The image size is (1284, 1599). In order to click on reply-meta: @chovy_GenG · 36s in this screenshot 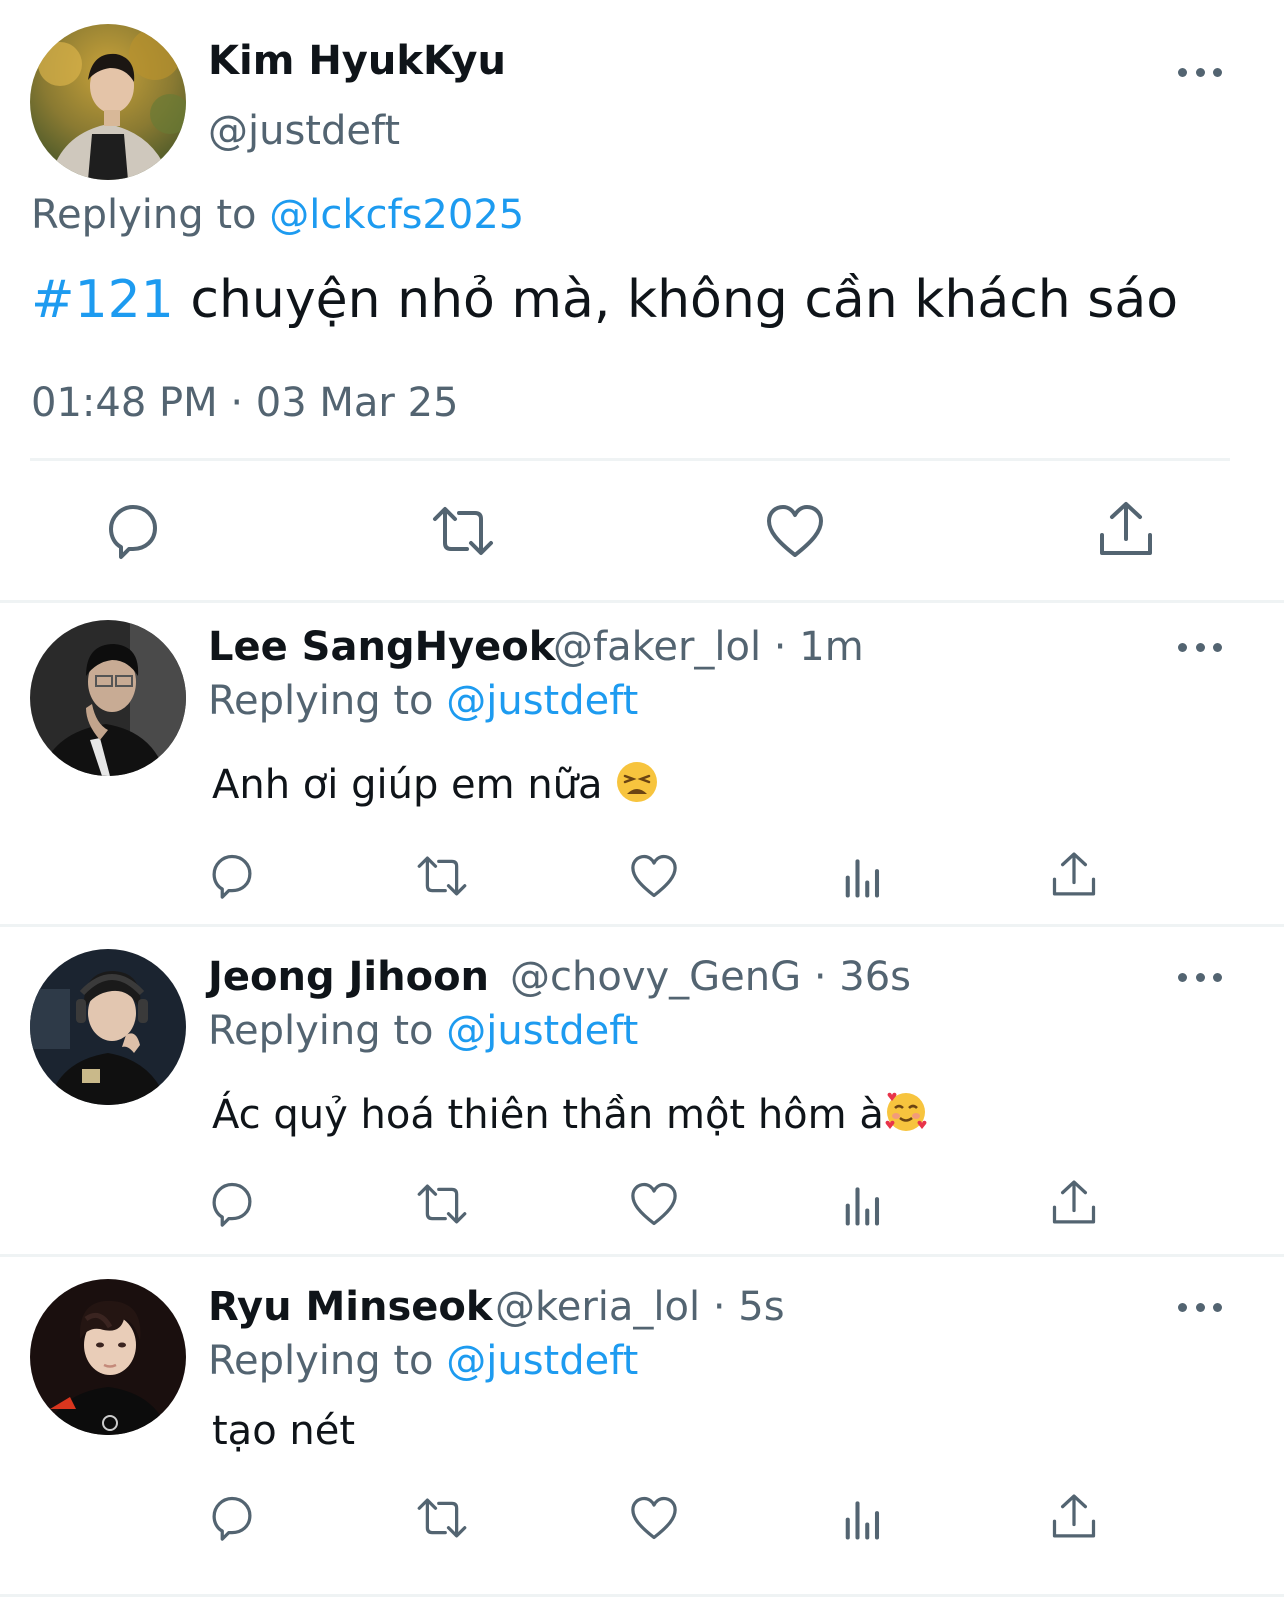, I will do `click(710, 977)`.